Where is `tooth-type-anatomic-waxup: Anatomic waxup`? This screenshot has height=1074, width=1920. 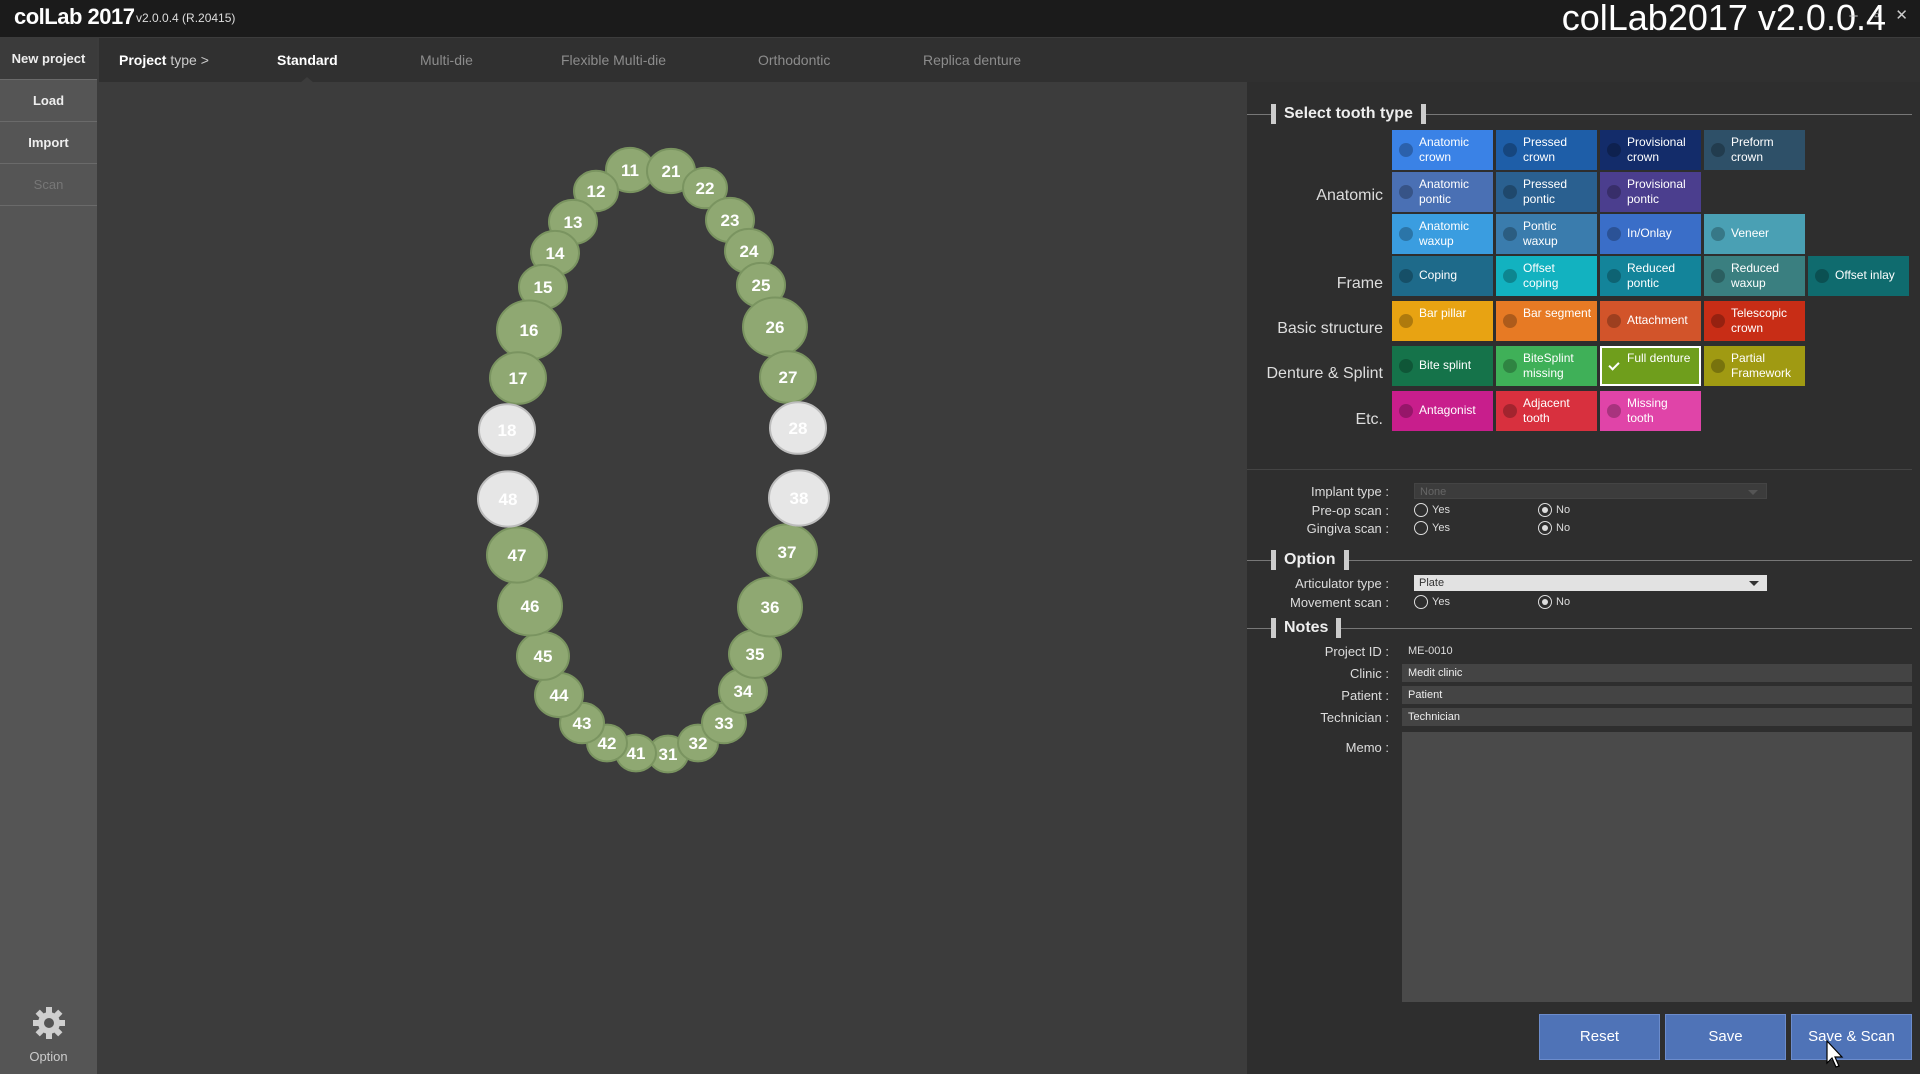
tooth-type-anatomic-waxup: Anatomic waxup is located at coordinates (1442, 234).